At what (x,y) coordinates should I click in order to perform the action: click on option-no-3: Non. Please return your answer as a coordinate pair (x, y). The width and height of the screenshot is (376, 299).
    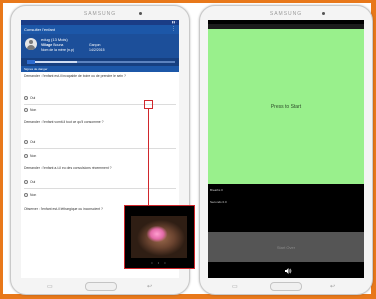
    Looking at the image, I should click on (30, 195).